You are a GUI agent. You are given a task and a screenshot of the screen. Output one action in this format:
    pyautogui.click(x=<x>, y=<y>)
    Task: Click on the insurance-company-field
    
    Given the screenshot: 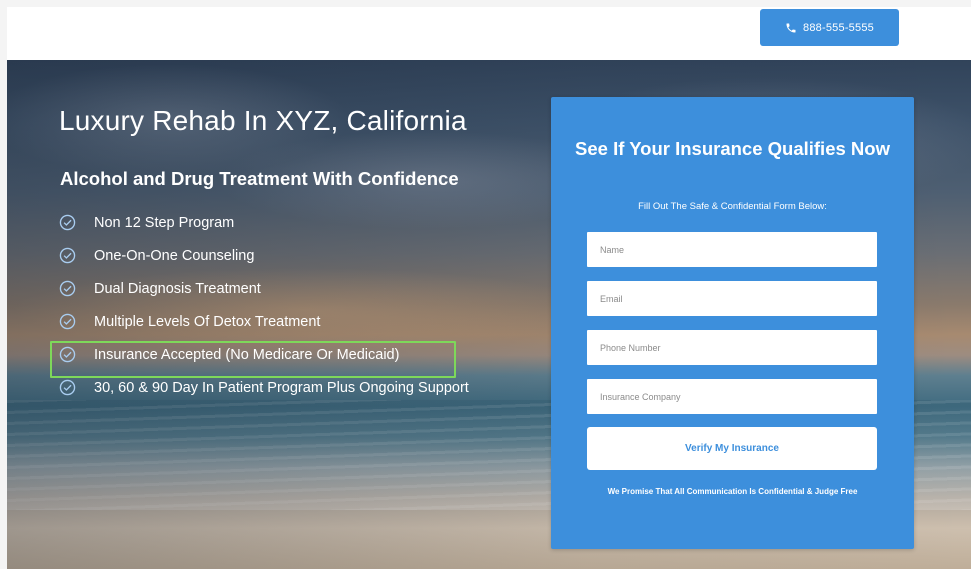 What is the action you would take?
    pyautogui.click(x=732, y=396)
    